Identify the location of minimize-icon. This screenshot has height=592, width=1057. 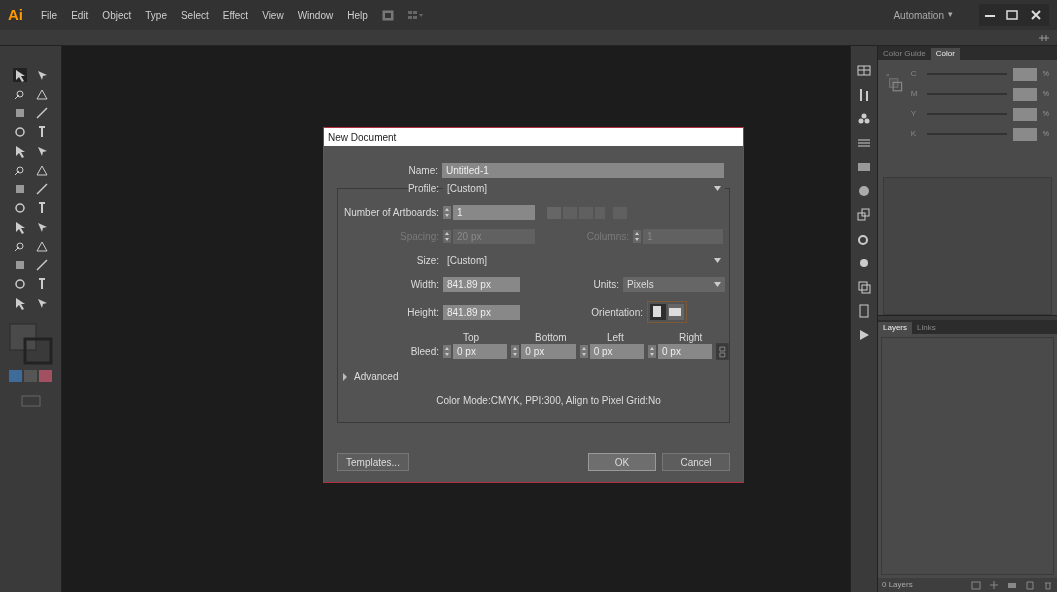
(990, 15).